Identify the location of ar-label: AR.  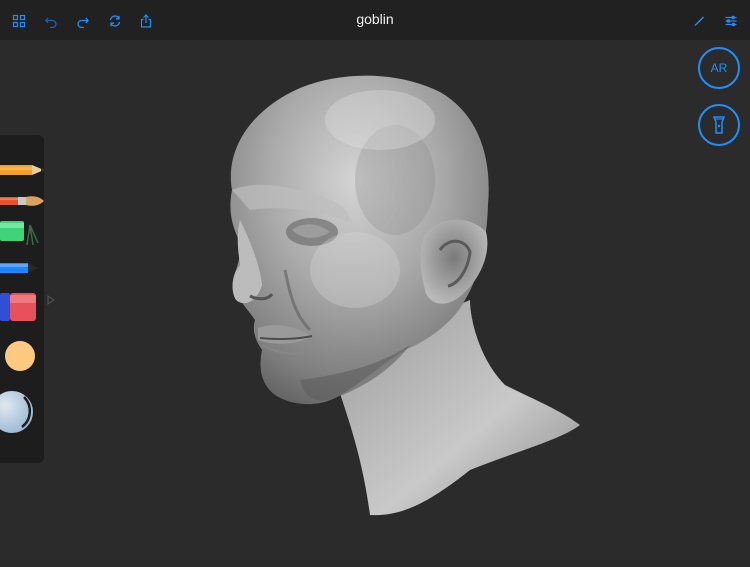
(719, 68).